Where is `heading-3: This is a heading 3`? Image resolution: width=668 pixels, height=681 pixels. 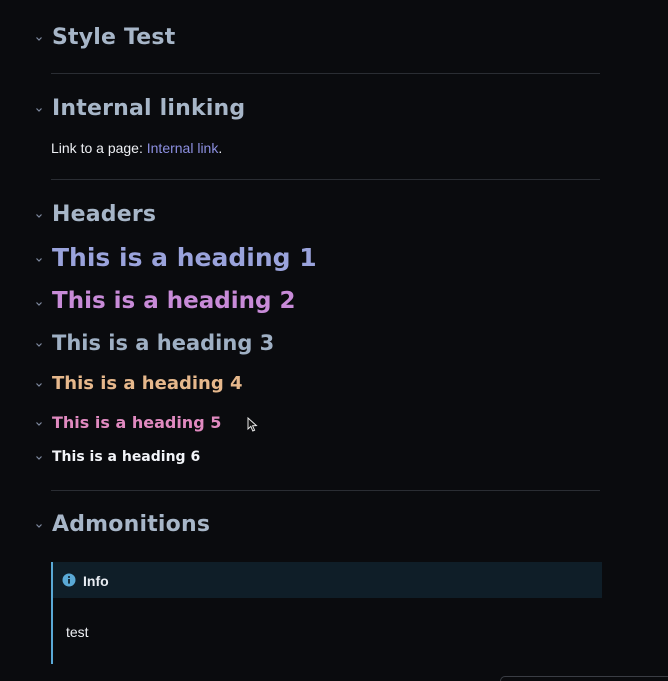 heading-3: This is a heading 3 is located at coordinates (163, 343).